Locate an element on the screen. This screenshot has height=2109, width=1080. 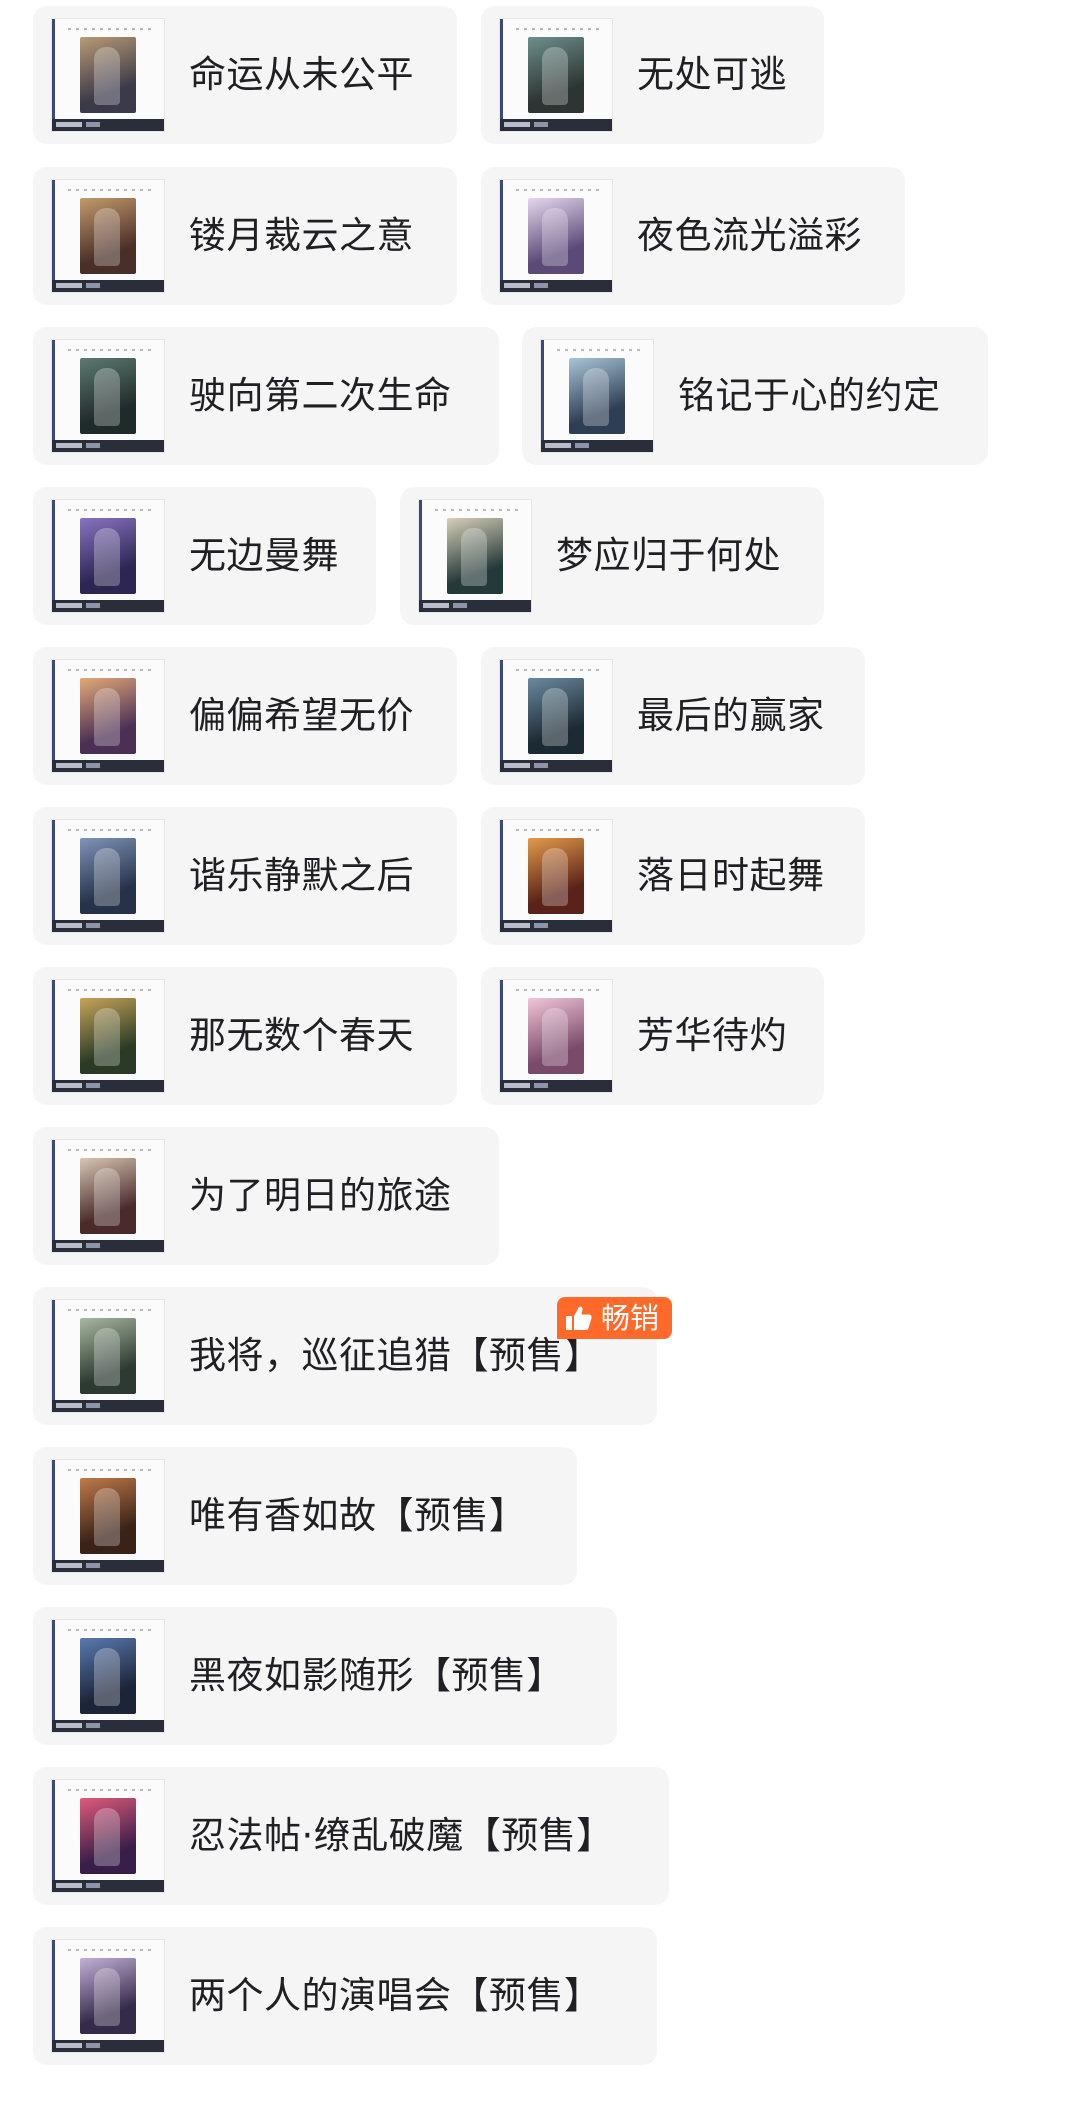
product-option-label: 谐乐静默之后 is located at coordinates (301, 875).